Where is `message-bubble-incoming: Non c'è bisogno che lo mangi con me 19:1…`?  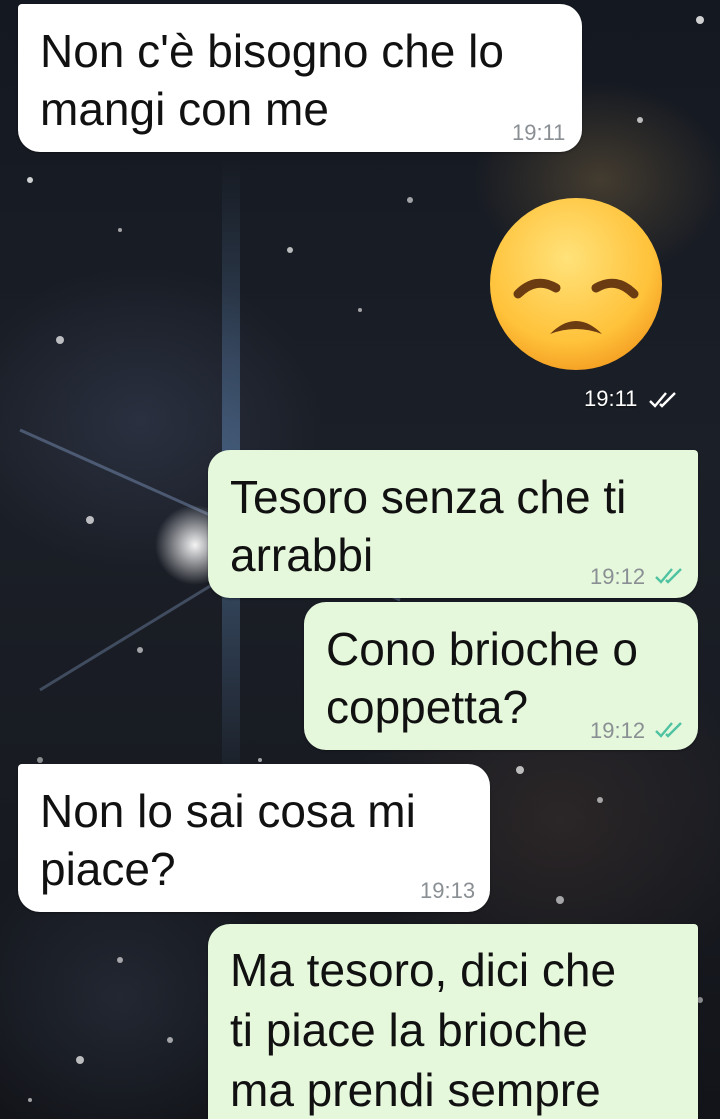
message-bubble-incoming: Non c'è bisogno che lo mangi con me 19:1… is located at coordinates (300, 78).